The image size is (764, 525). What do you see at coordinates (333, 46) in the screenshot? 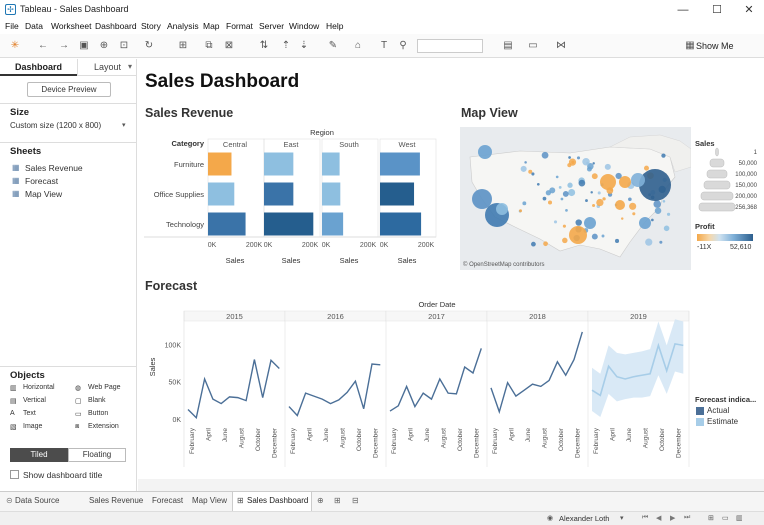
I see `highlight-icon: ✎` at bounding box center [333, 46].